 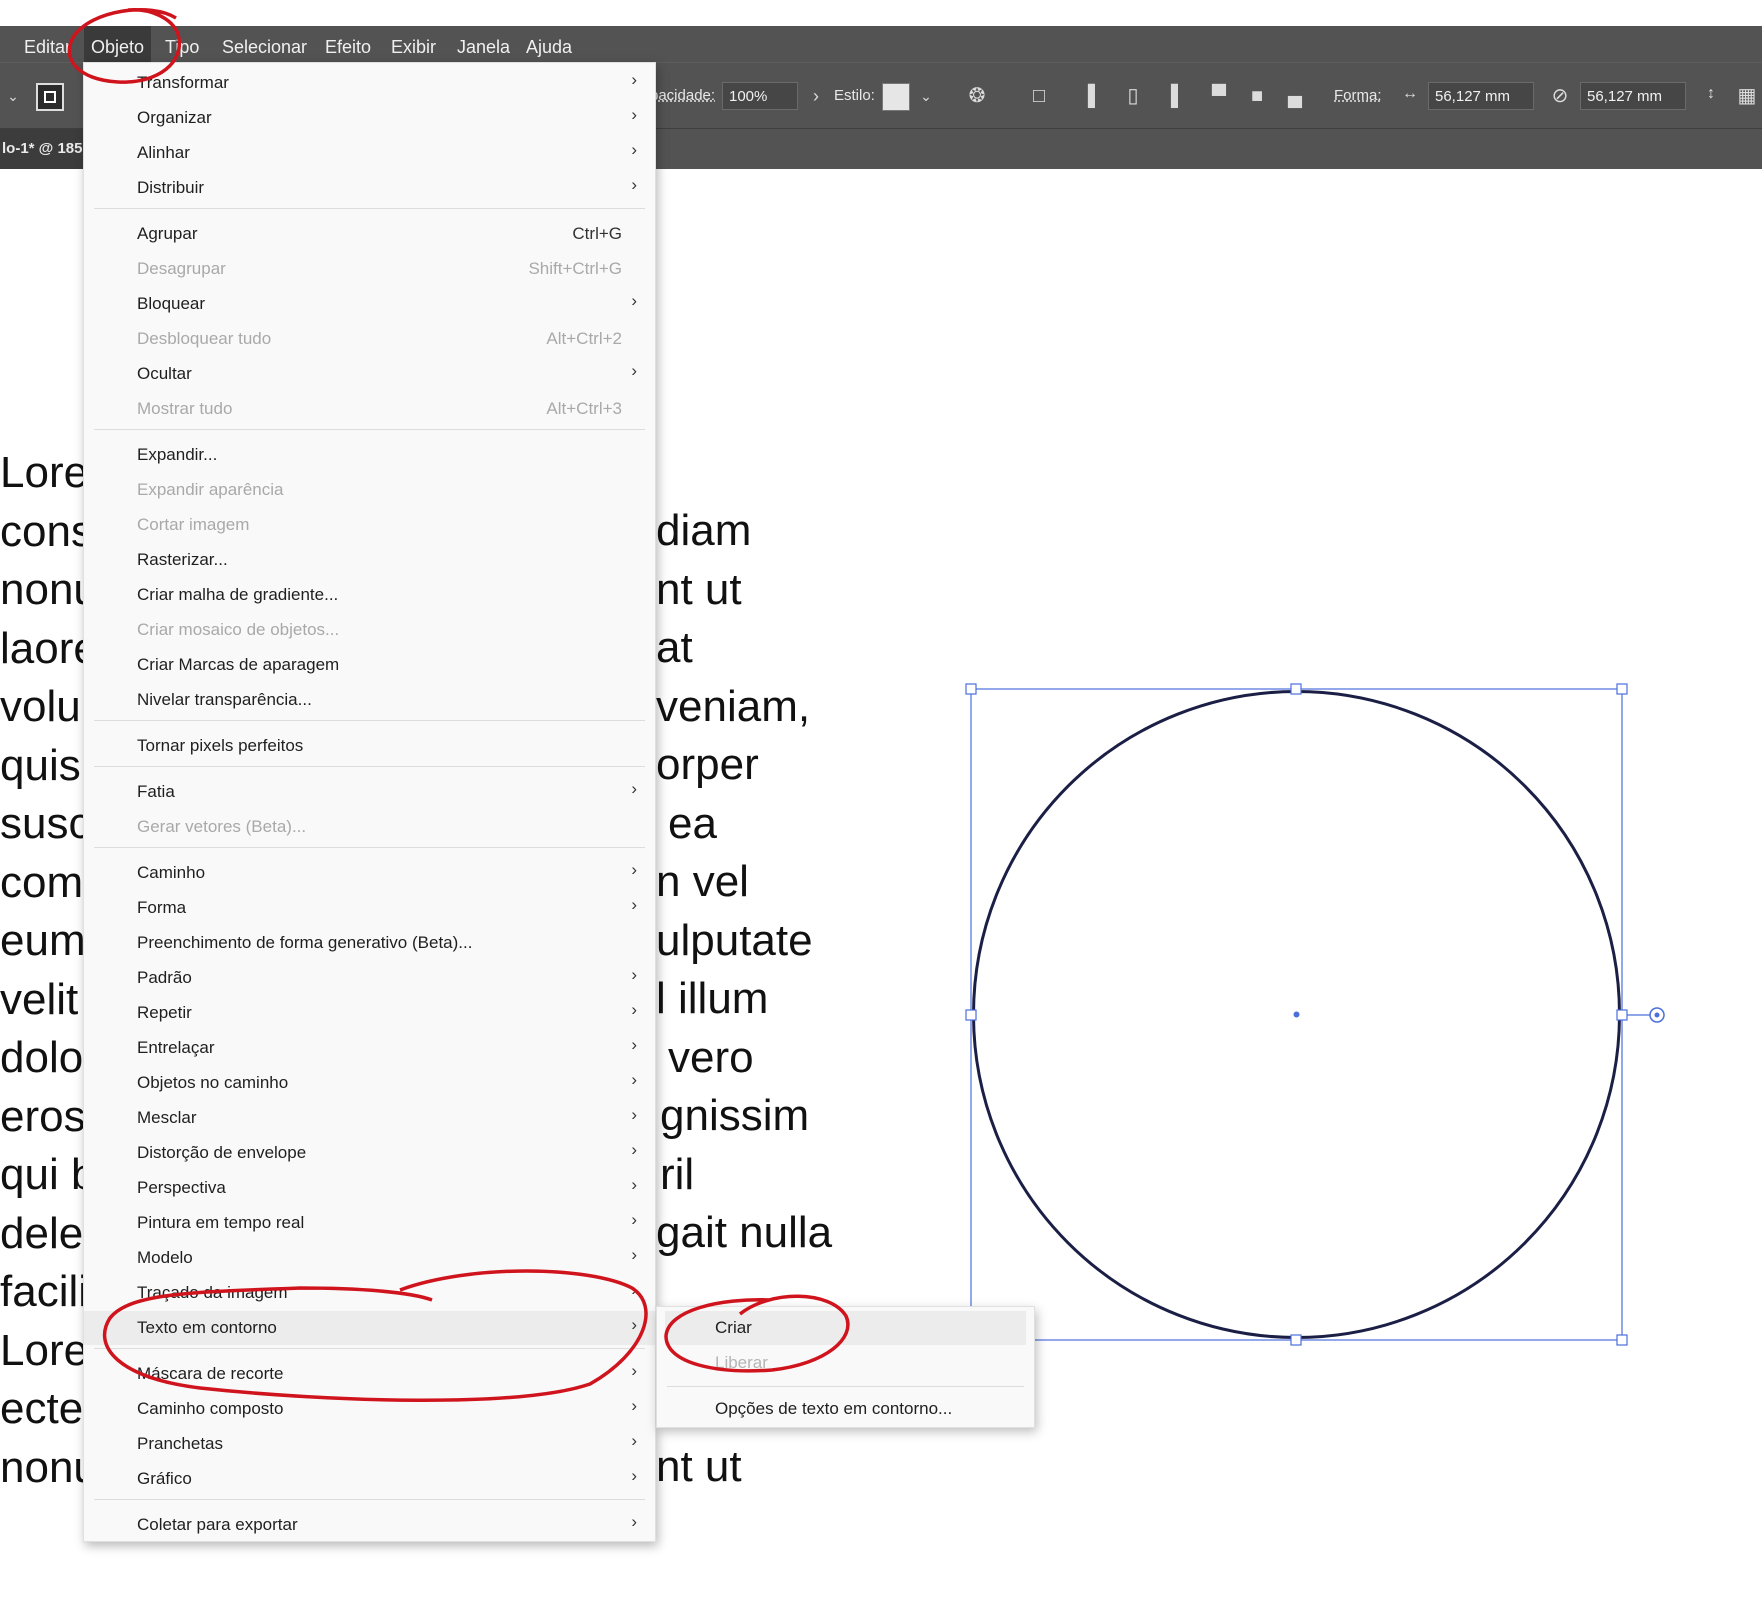 What do you see at coordinates (369, 1013) in the screenshot?
I see `menu-item-repetir: Repetir ›` at bounding box center [369, 1013].